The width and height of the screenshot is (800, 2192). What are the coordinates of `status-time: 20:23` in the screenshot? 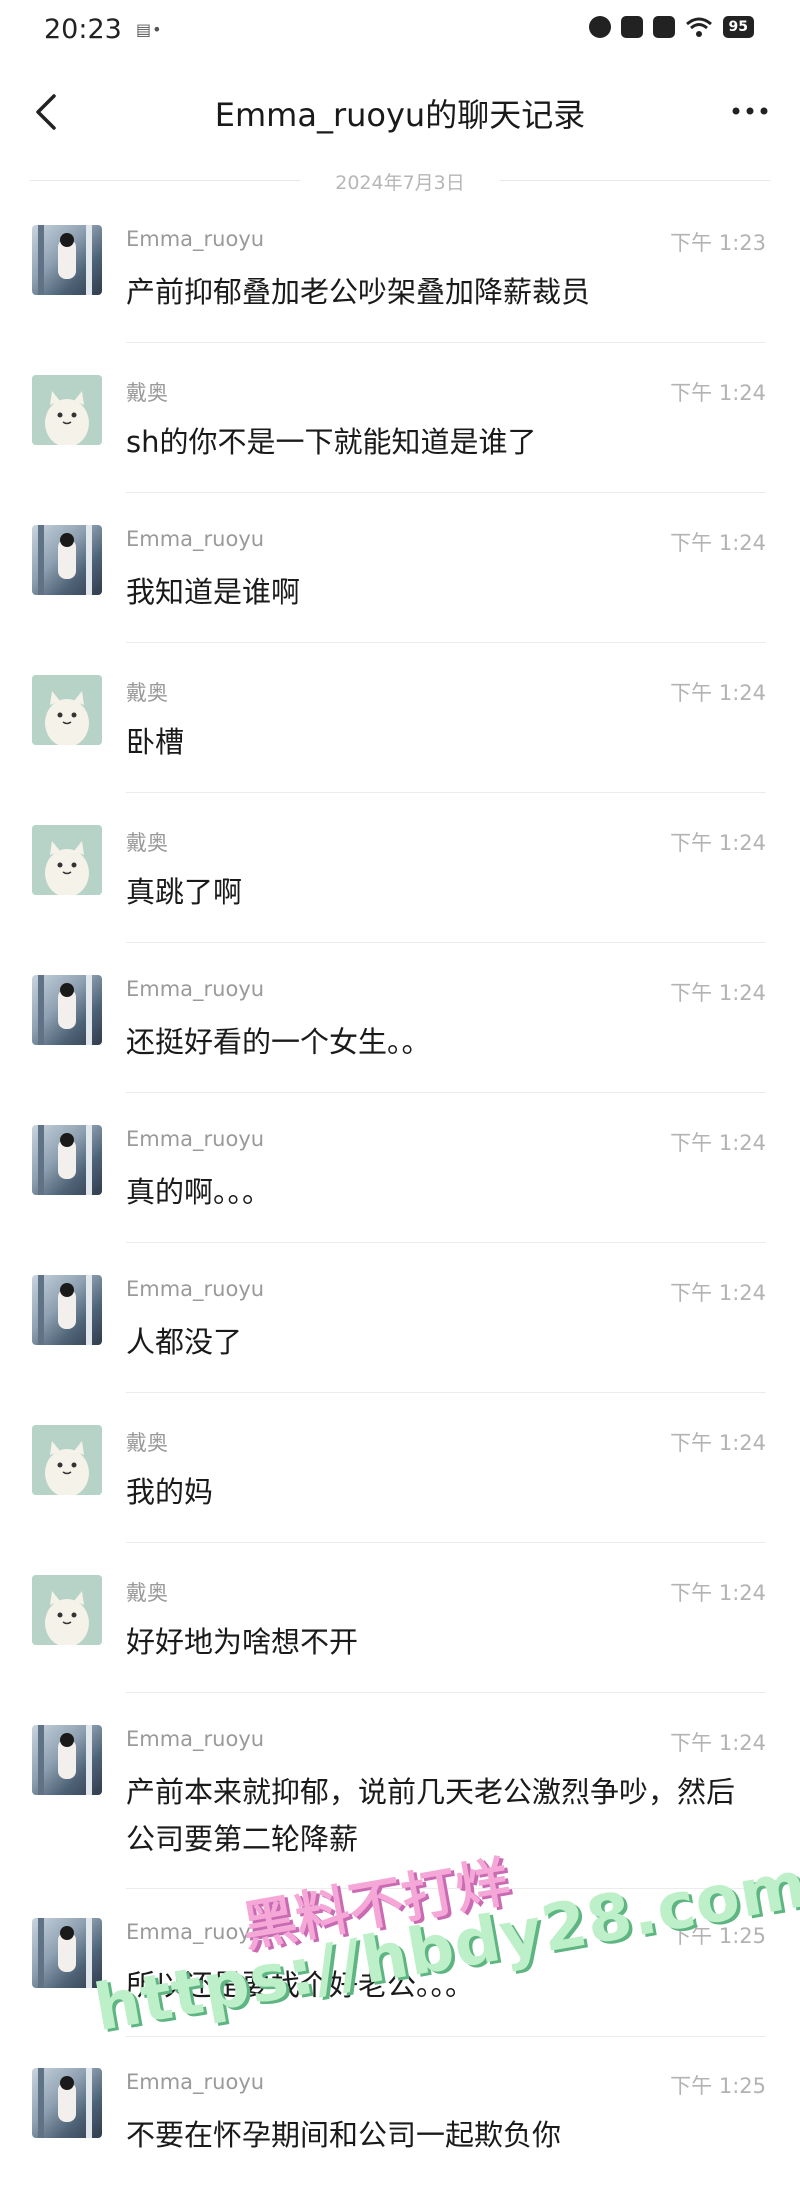 It's located at (83, 29).